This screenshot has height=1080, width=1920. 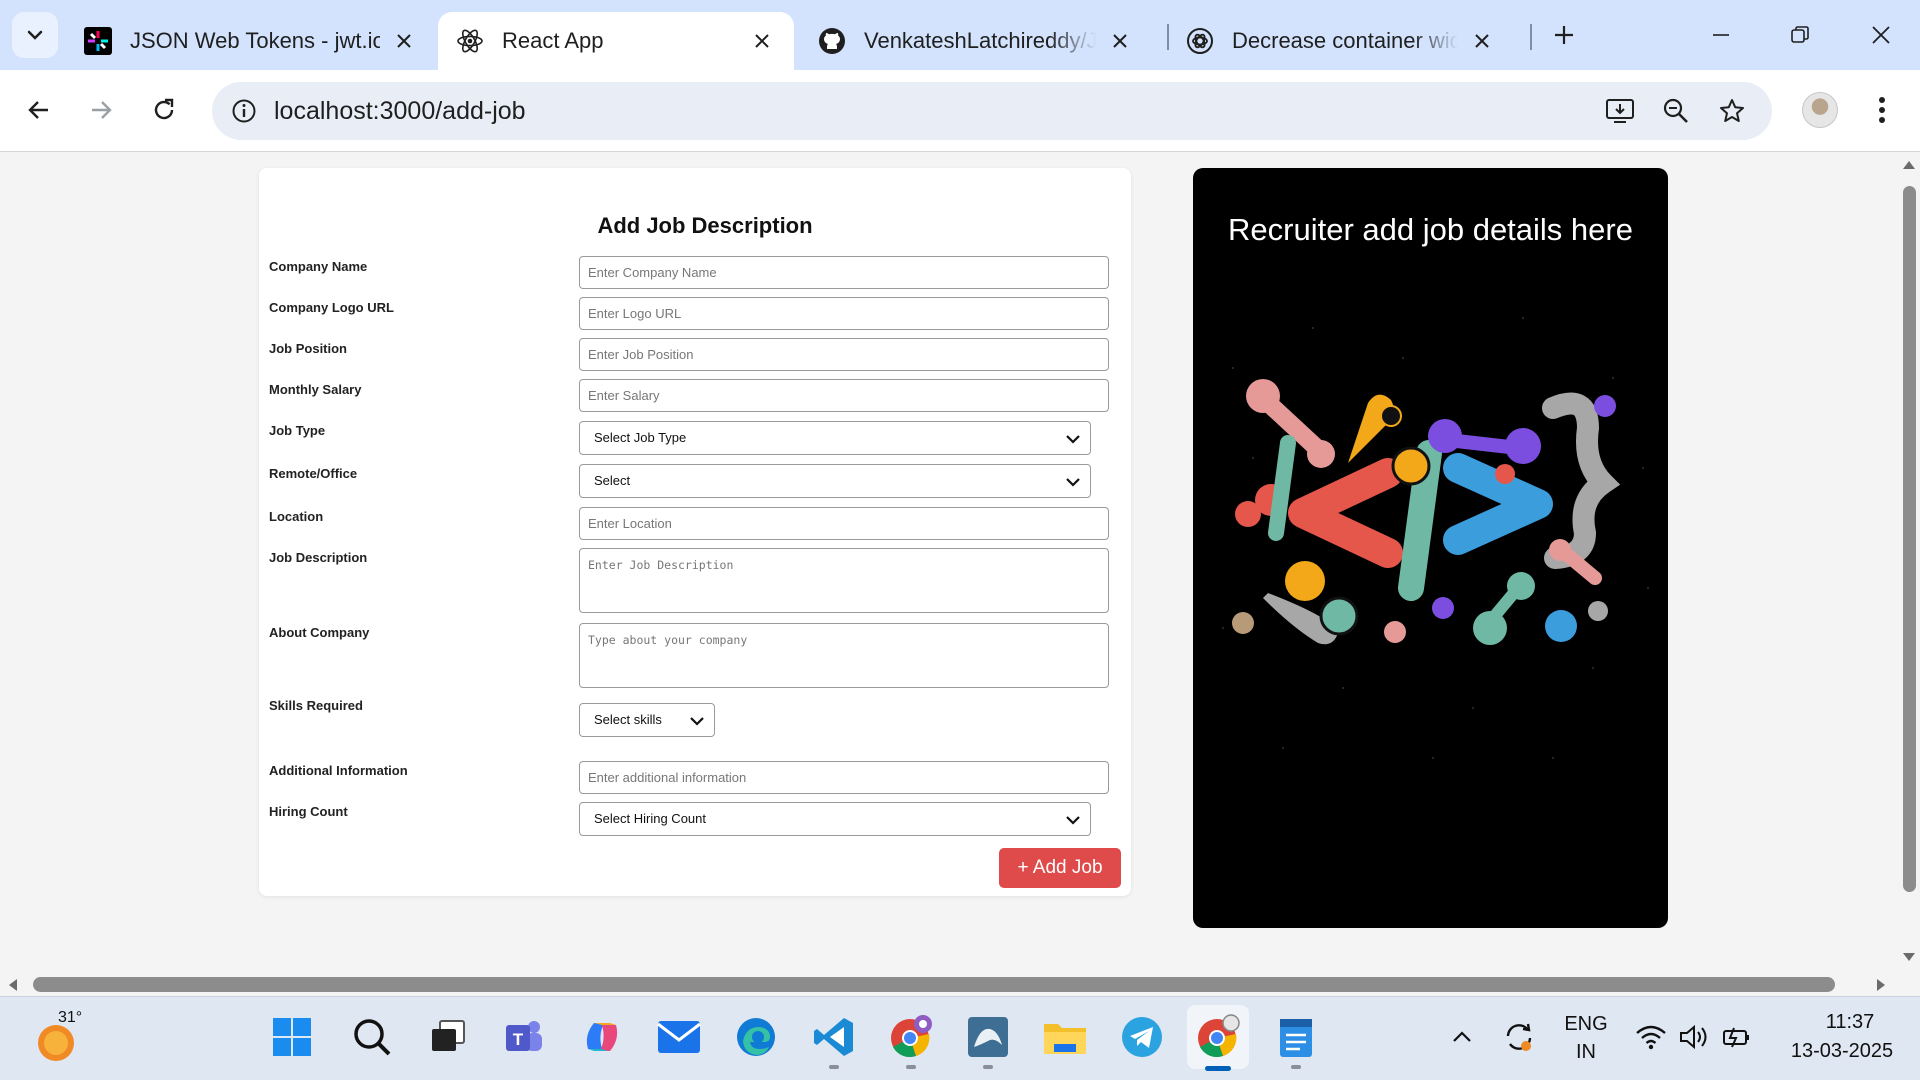 What do you see at coordinates (1519, 1037) in the screenshot?
I see `sync-icon` at bounding box center [1519, 1037].